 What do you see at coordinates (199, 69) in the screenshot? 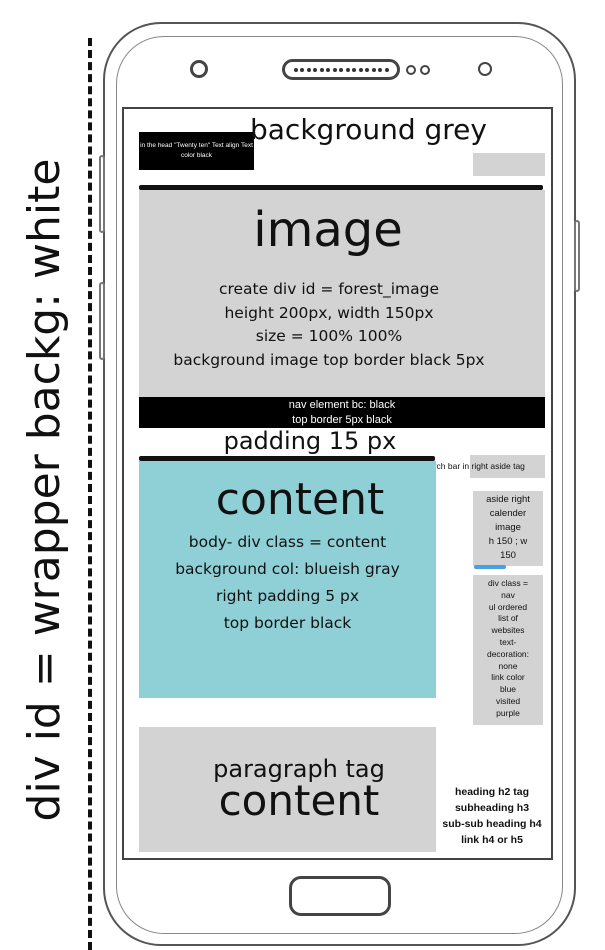
I see `front-camera-icon` at bounding box center [199, 69].